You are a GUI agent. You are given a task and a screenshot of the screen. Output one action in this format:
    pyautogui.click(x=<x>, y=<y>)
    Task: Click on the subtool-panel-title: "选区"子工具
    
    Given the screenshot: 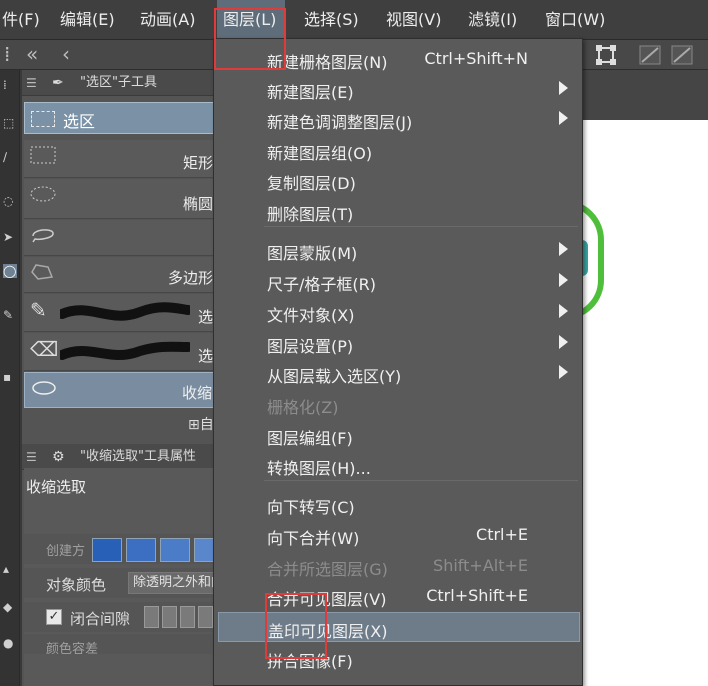 What is the action you would take?
    pyautogui.click(x=118, y=82)
    